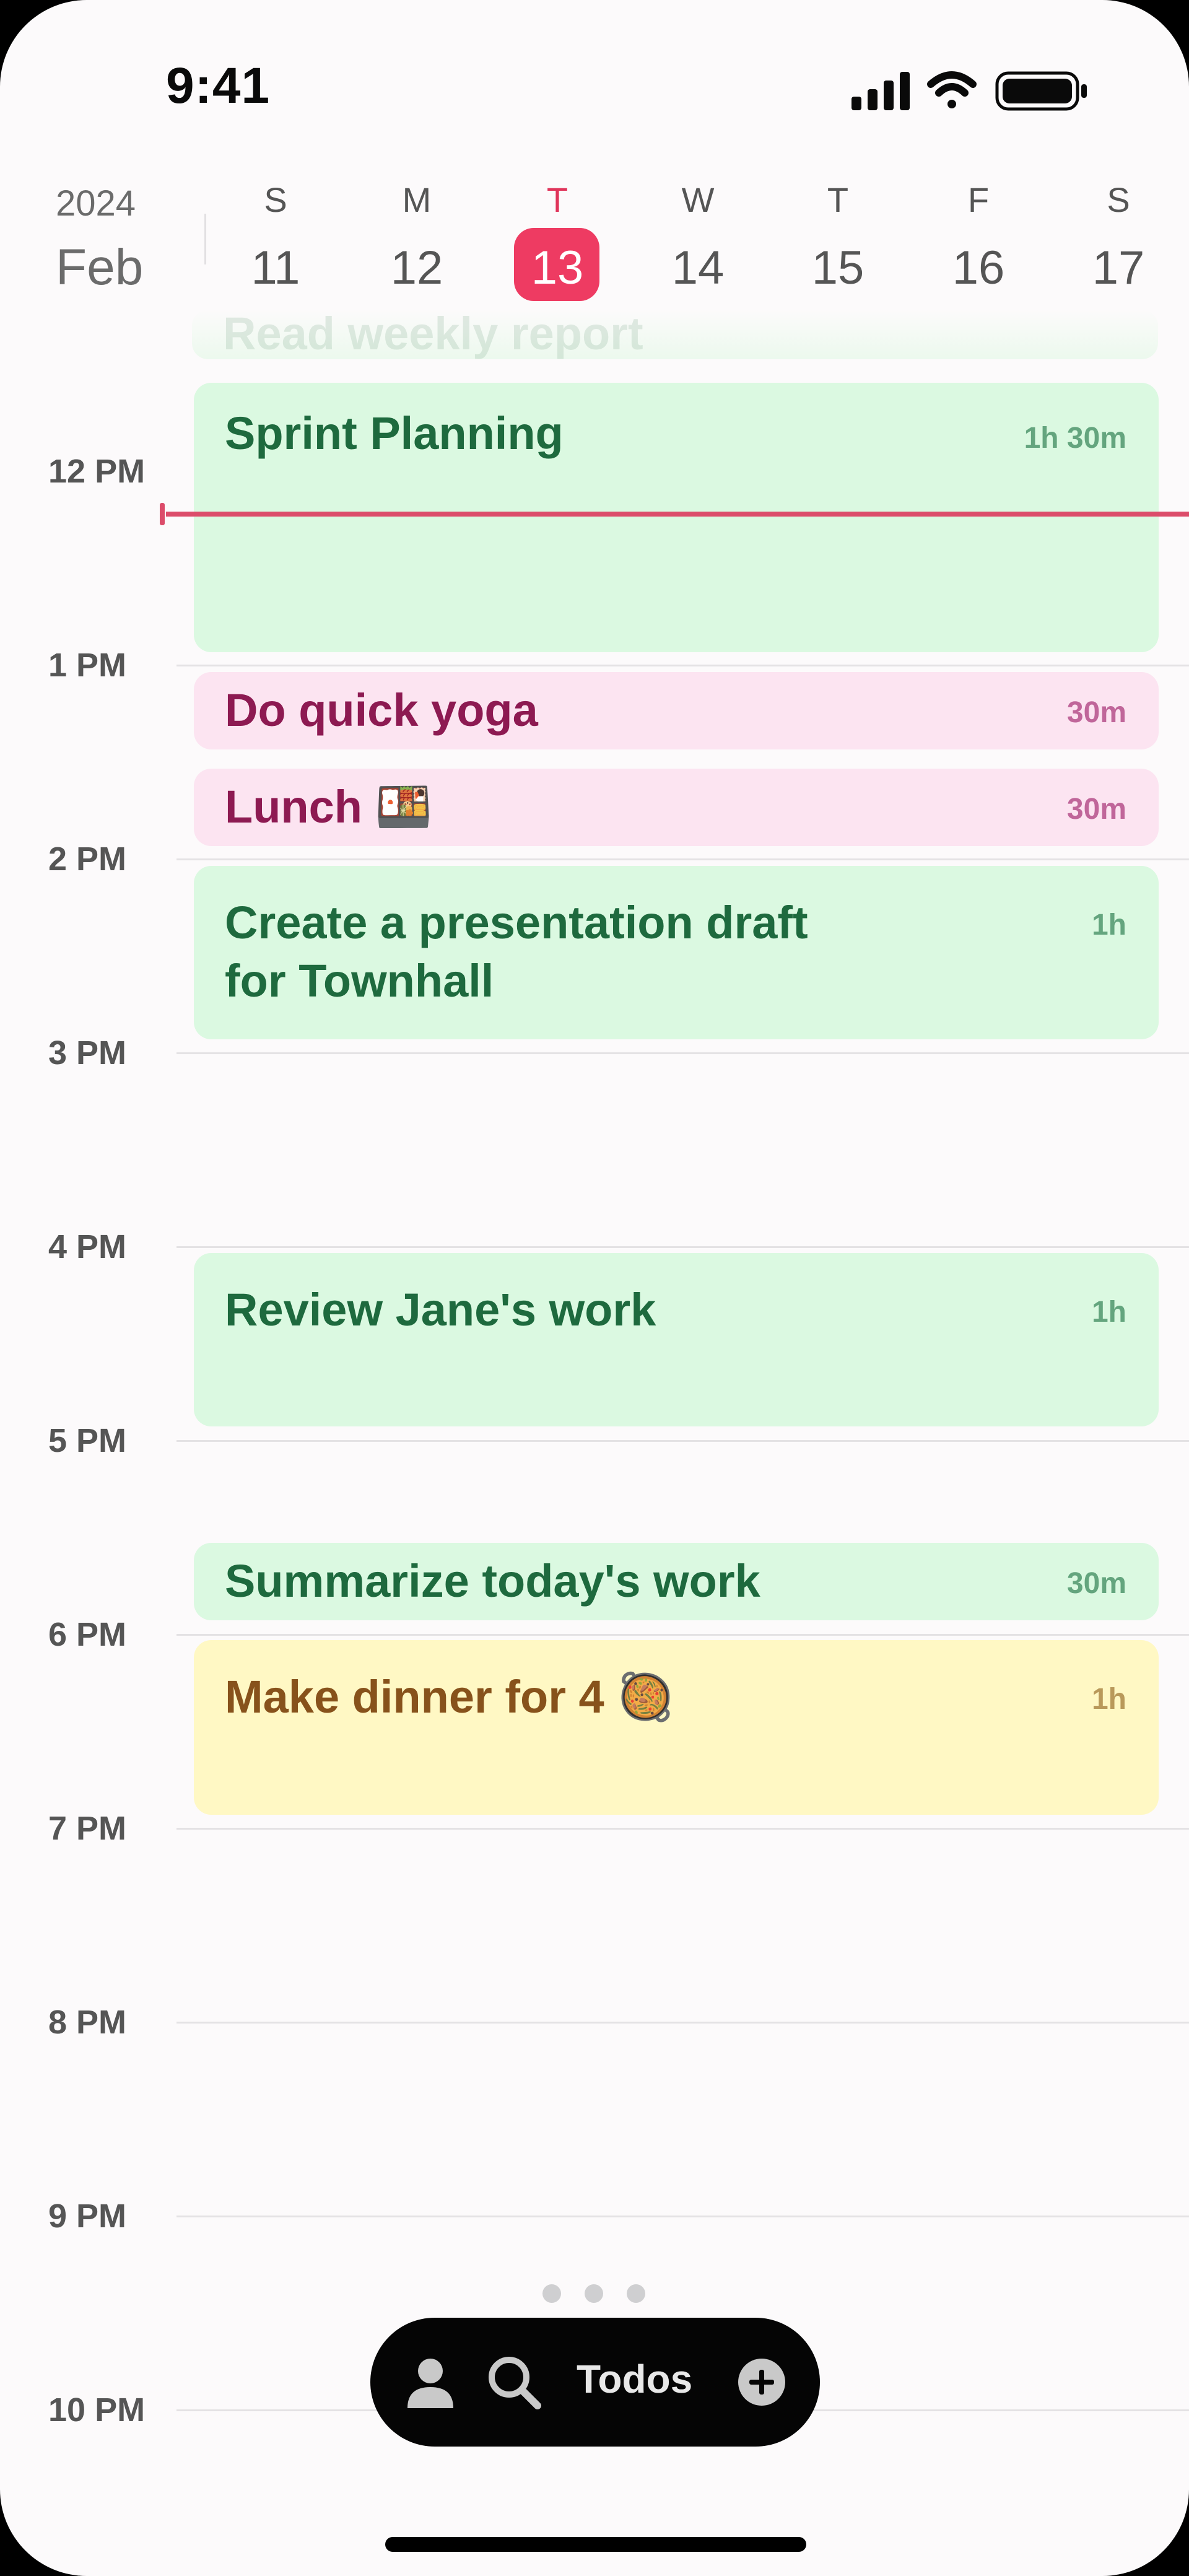  What do you see at coordinates (87, 1053) in the screenshot?
I see `hour-label-3pm: 3 PM` at bounding box center [87, 1053].